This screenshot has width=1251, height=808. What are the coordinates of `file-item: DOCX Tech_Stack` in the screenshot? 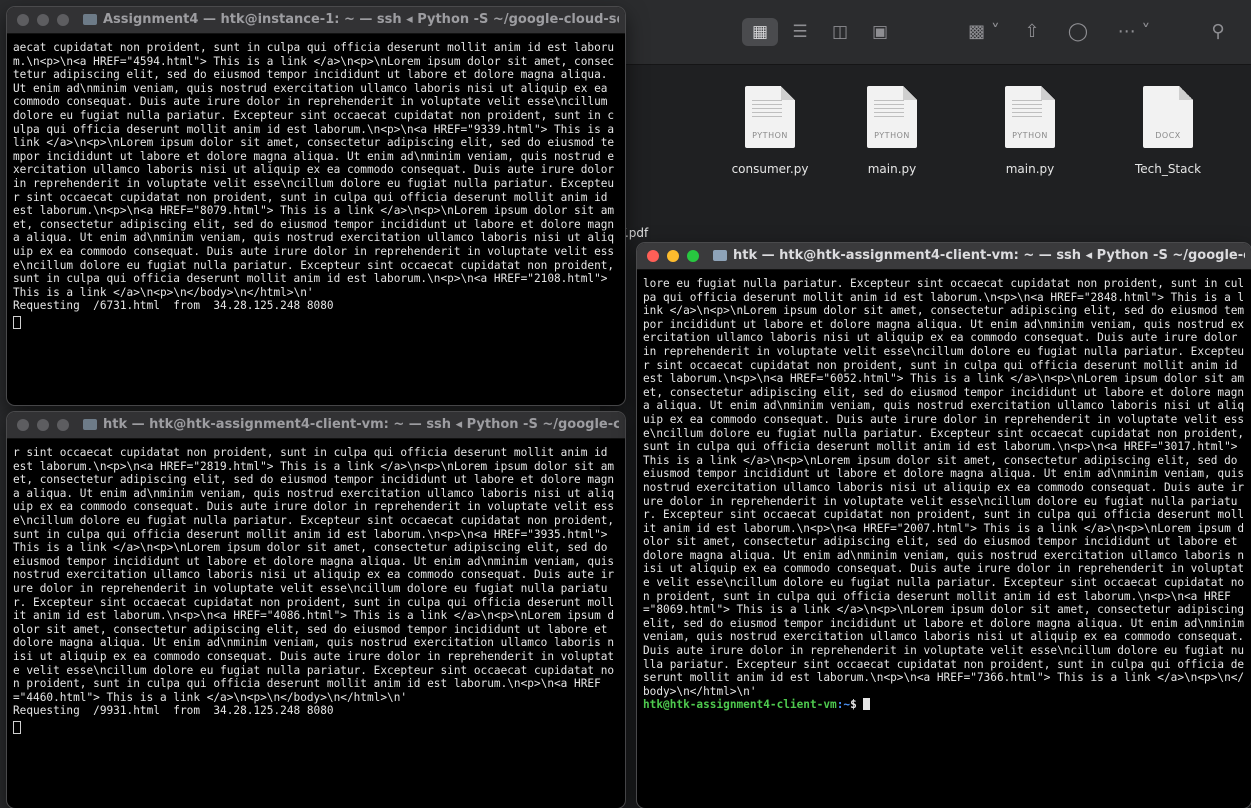 It's located at (1168, 141).